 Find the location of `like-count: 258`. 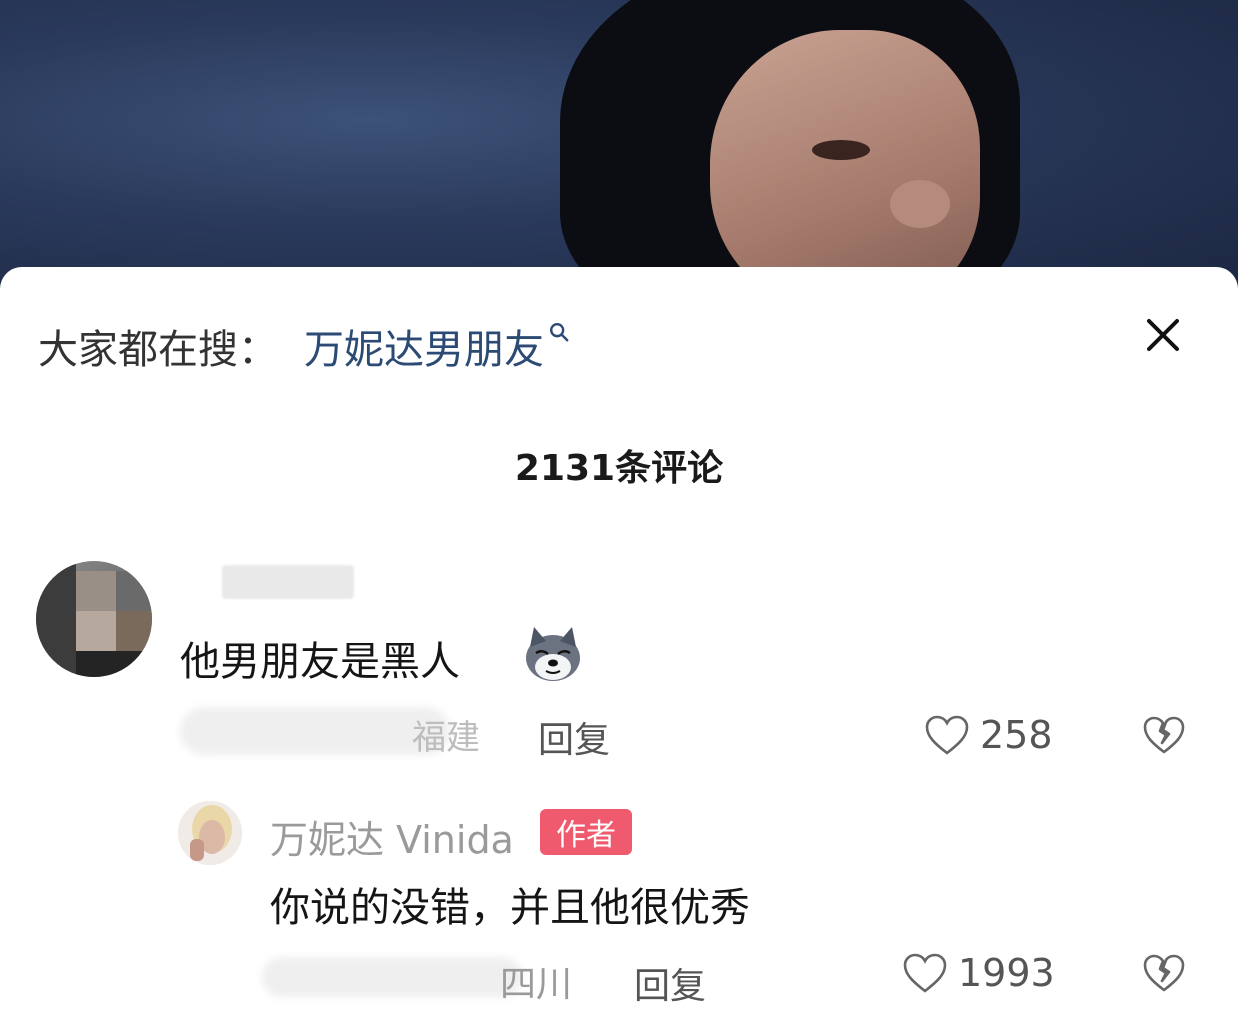

like-count: 258 is located at coordinates (1016, 735).